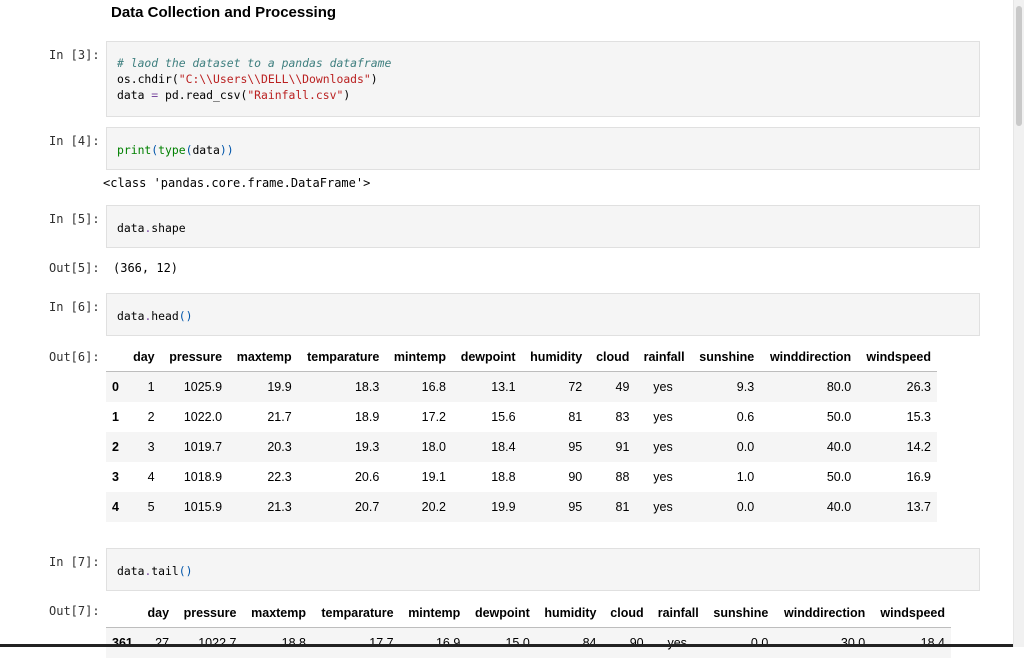 This screenshot has width=1024, height=658. What do you see at coordinates (1018, 323) in the screenshot?
I see `vertical-scrollbar` at bounding box center [1018, 323].